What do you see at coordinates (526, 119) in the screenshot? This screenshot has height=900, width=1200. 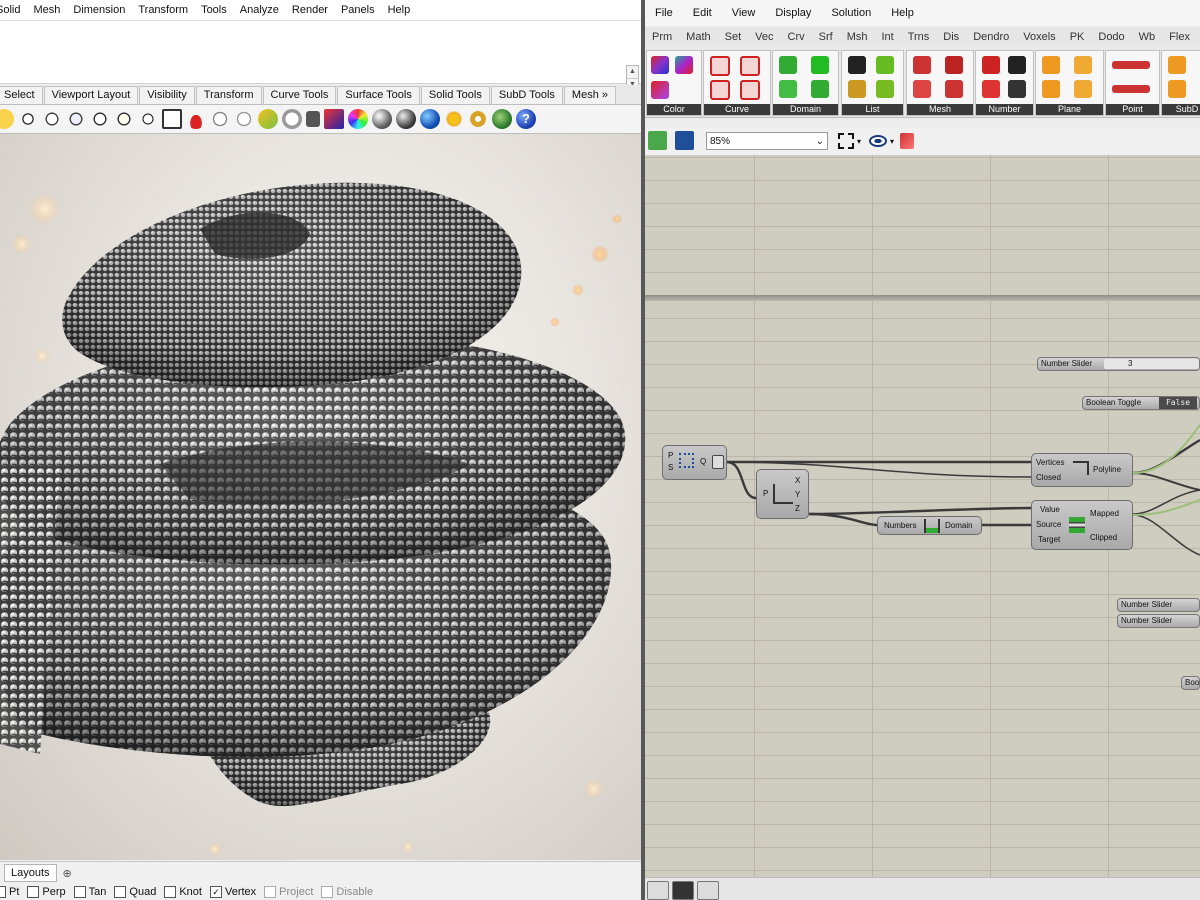 I see `help-icon: ?` at bounding box center [526, 119].